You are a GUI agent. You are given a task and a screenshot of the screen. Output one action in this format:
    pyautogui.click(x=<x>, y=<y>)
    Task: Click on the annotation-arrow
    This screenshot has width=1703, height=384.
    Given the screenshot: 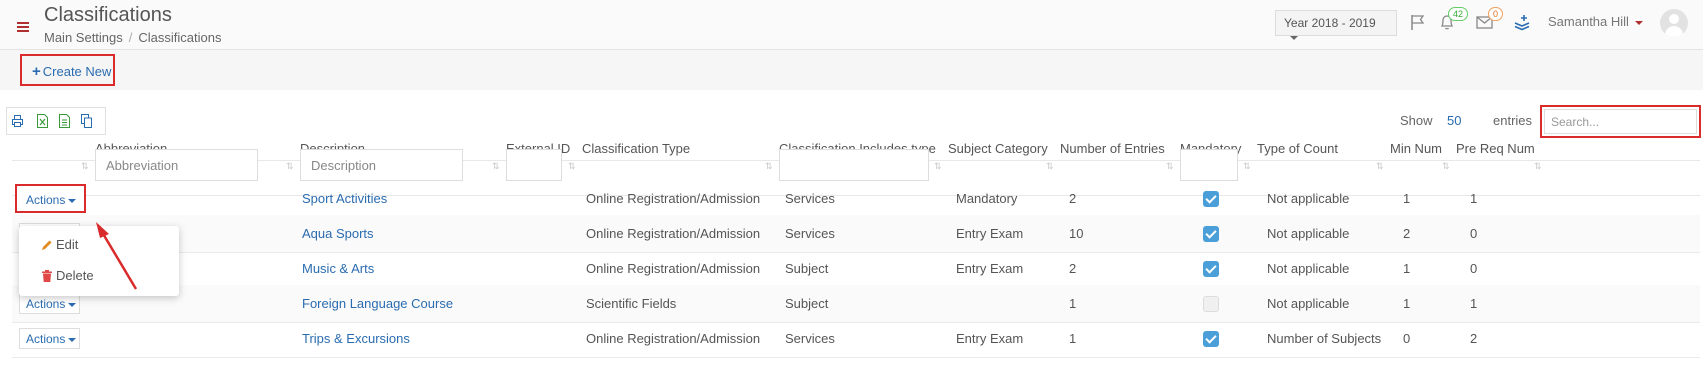 What is the action you would take?
    pyautogui.click(x=117, y=256)
    